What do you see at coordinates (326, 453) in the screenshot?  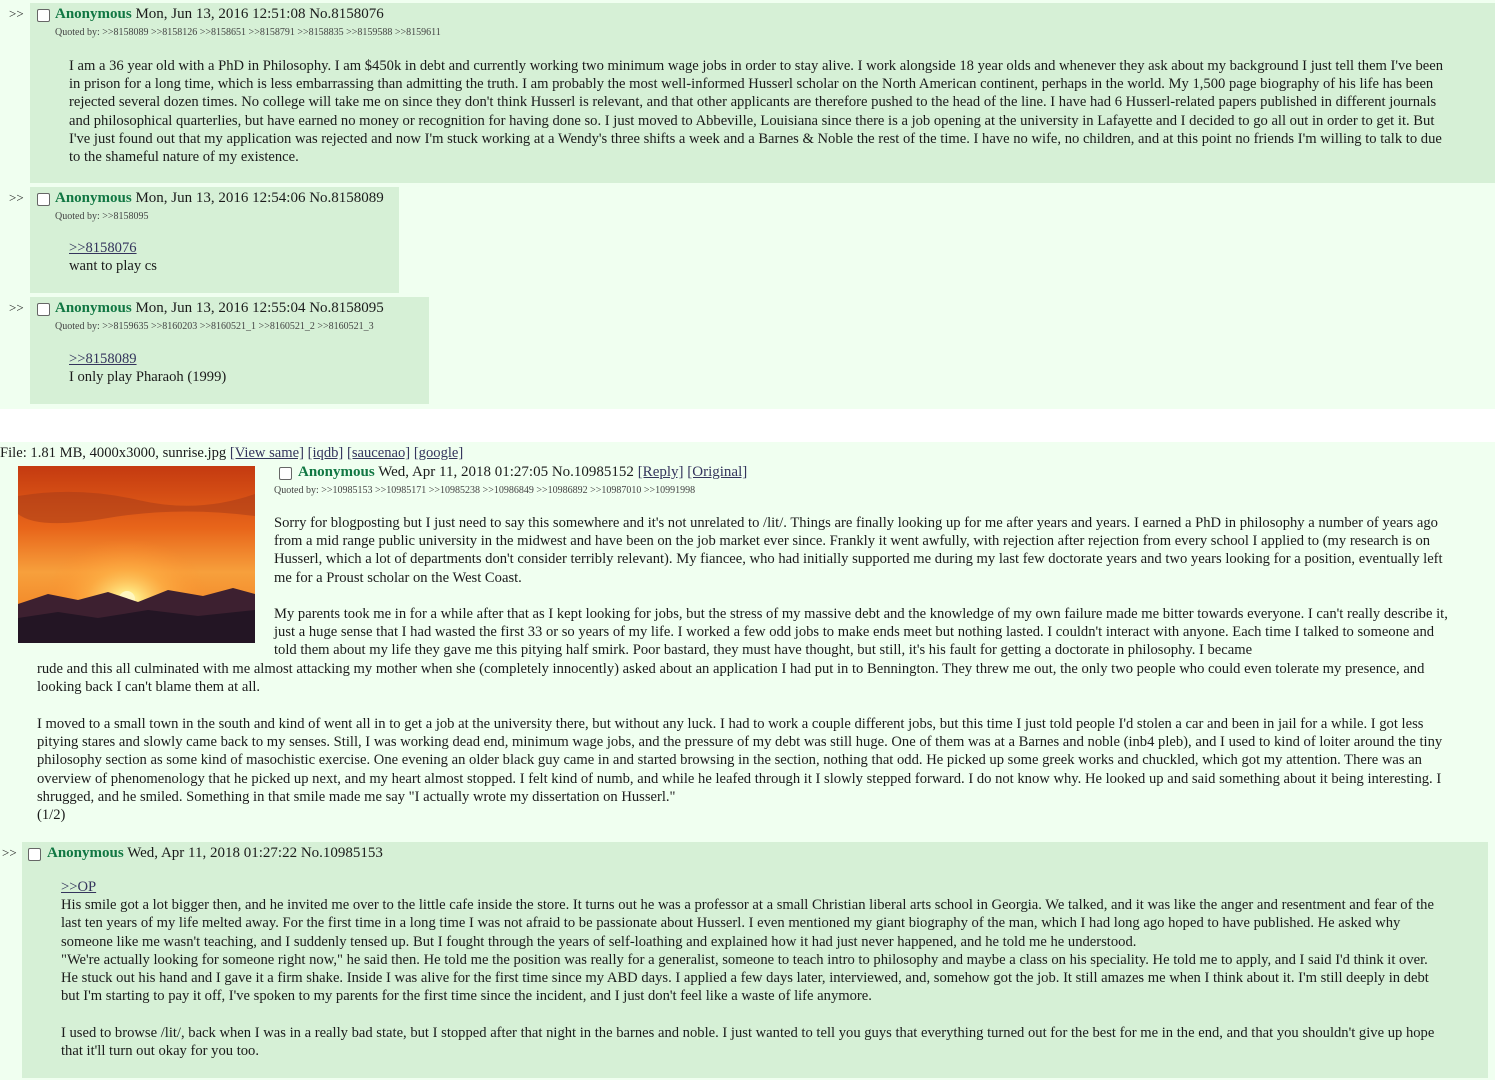 I see `iqdb-link: [iqdb]` at bounding box center [326, 453].